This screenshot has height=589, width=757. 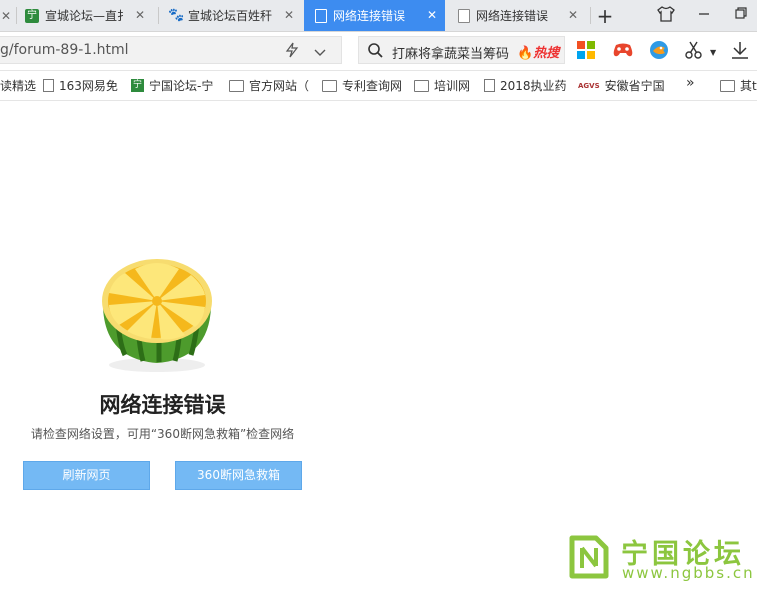 What do you see at coordinates (450, 52) in the screenshot?
I see `search-query: 打麻将拿蔬菜当筹码` at bounding box center [450, 52].